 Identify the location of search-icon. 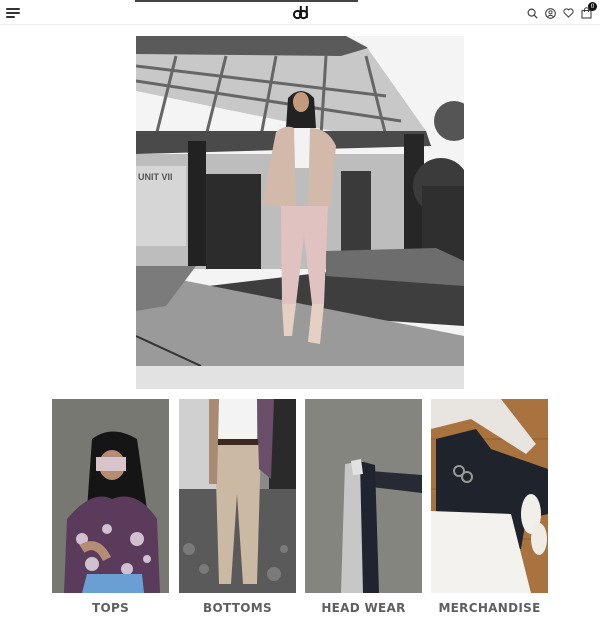
(532, 13).